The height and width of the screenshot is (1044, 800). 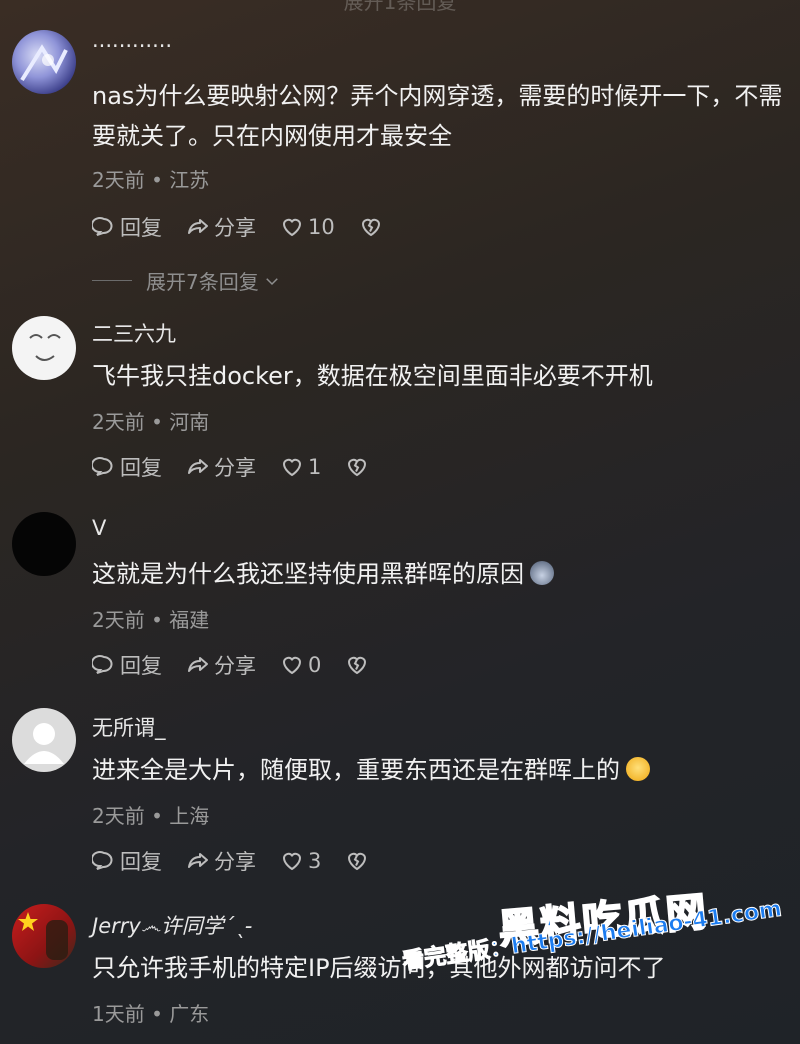 I want to click on comment-text: 这就是为什么我还坚持使用黑群晖的原因, so click(x=442, y=574).